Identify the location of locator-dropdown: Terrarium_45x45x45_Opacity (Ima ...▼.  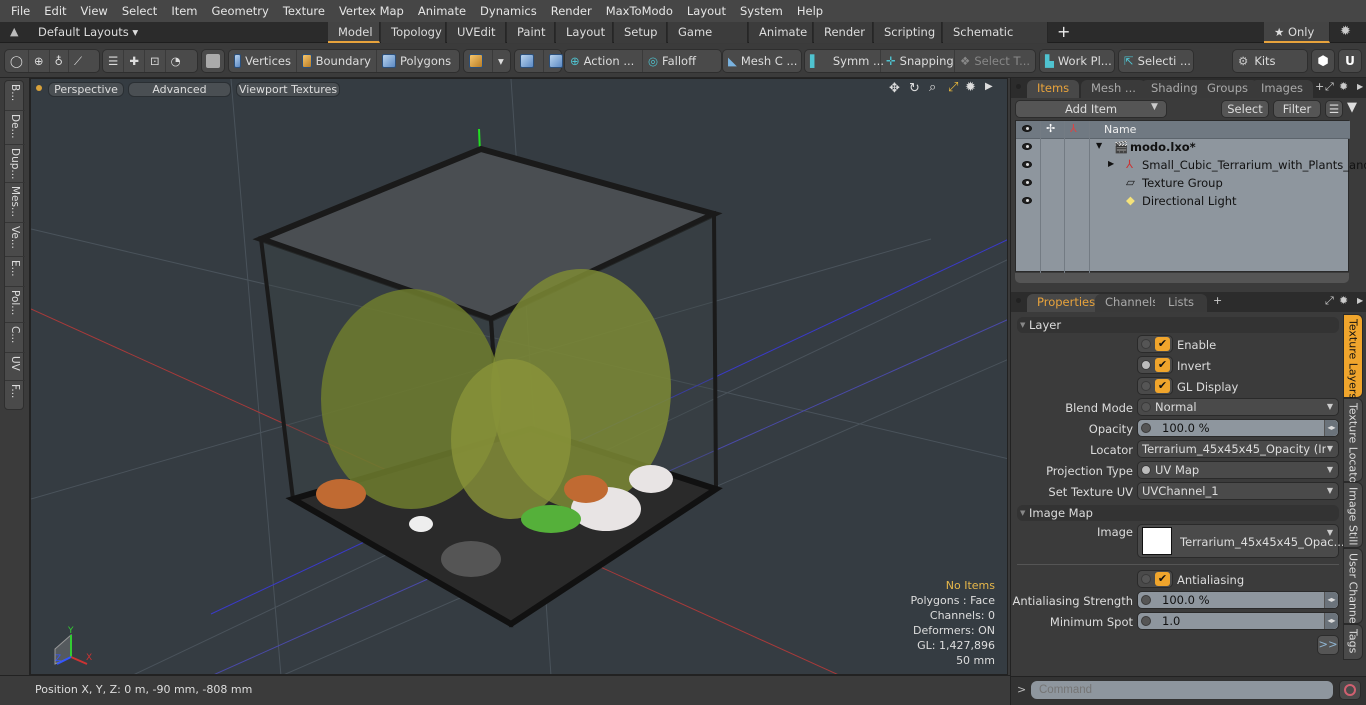
(1238, 449).